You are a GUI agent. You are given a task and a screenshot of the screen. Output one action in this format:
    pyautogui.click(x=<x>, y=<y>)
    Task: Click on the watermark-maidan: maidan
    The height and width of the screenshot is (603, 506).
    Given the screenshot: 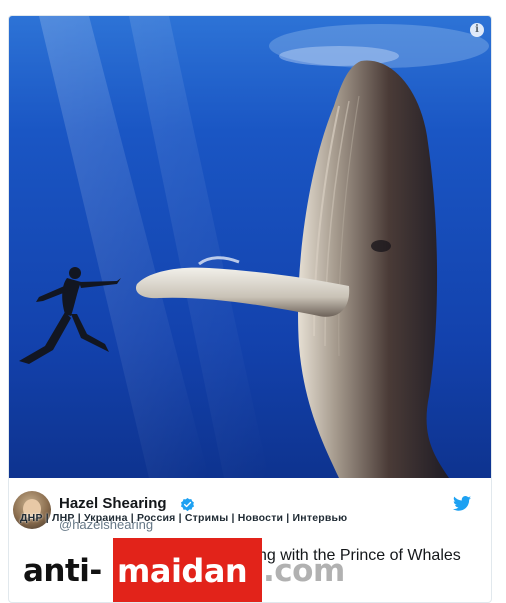 What is the action you would take?
    pyautogui.click(x=182, y=571)
    